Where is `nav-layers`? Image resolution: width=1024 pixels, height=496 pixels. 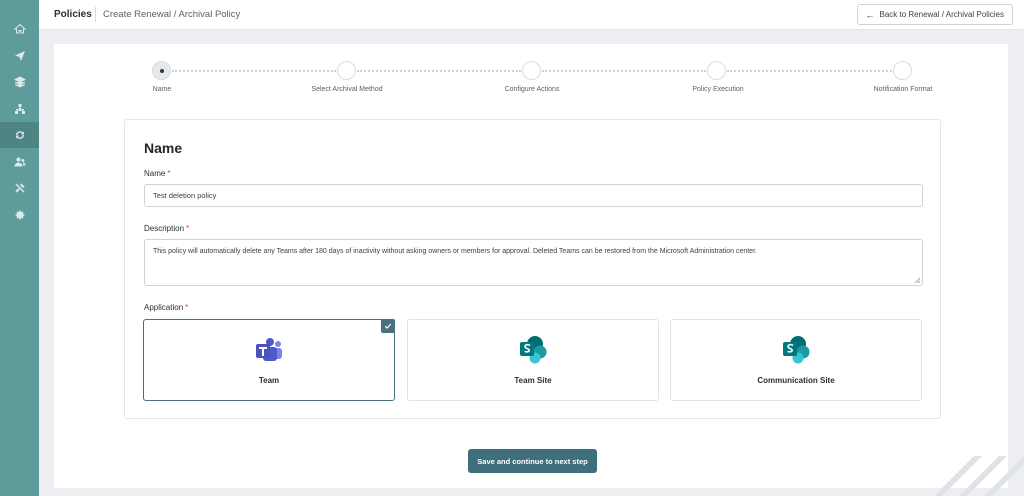
nav-layers is located at coordinates (19, 82).